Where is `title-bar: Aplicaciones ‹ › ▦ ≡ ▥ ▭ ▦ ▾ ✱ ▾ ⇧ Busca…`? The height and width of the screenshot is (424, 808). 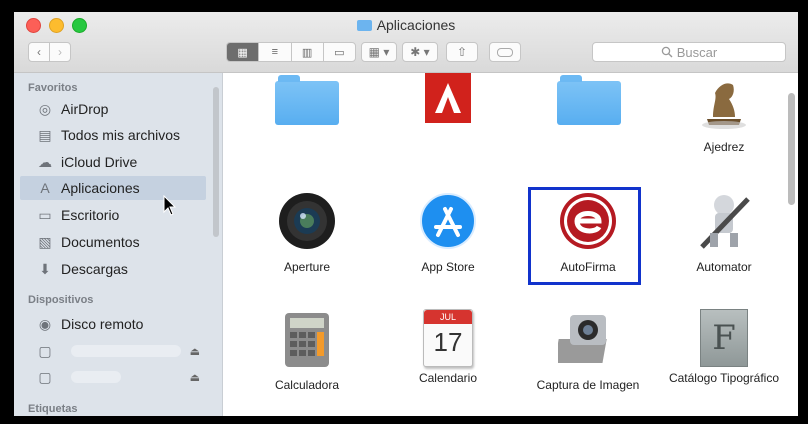 title-bar: Aplicaciones ‹ › ▦ ≡ ▥ ▭ ▦ ▾ ✱ ▾ ⇧ Busca… is located at coordinates (406, 42).